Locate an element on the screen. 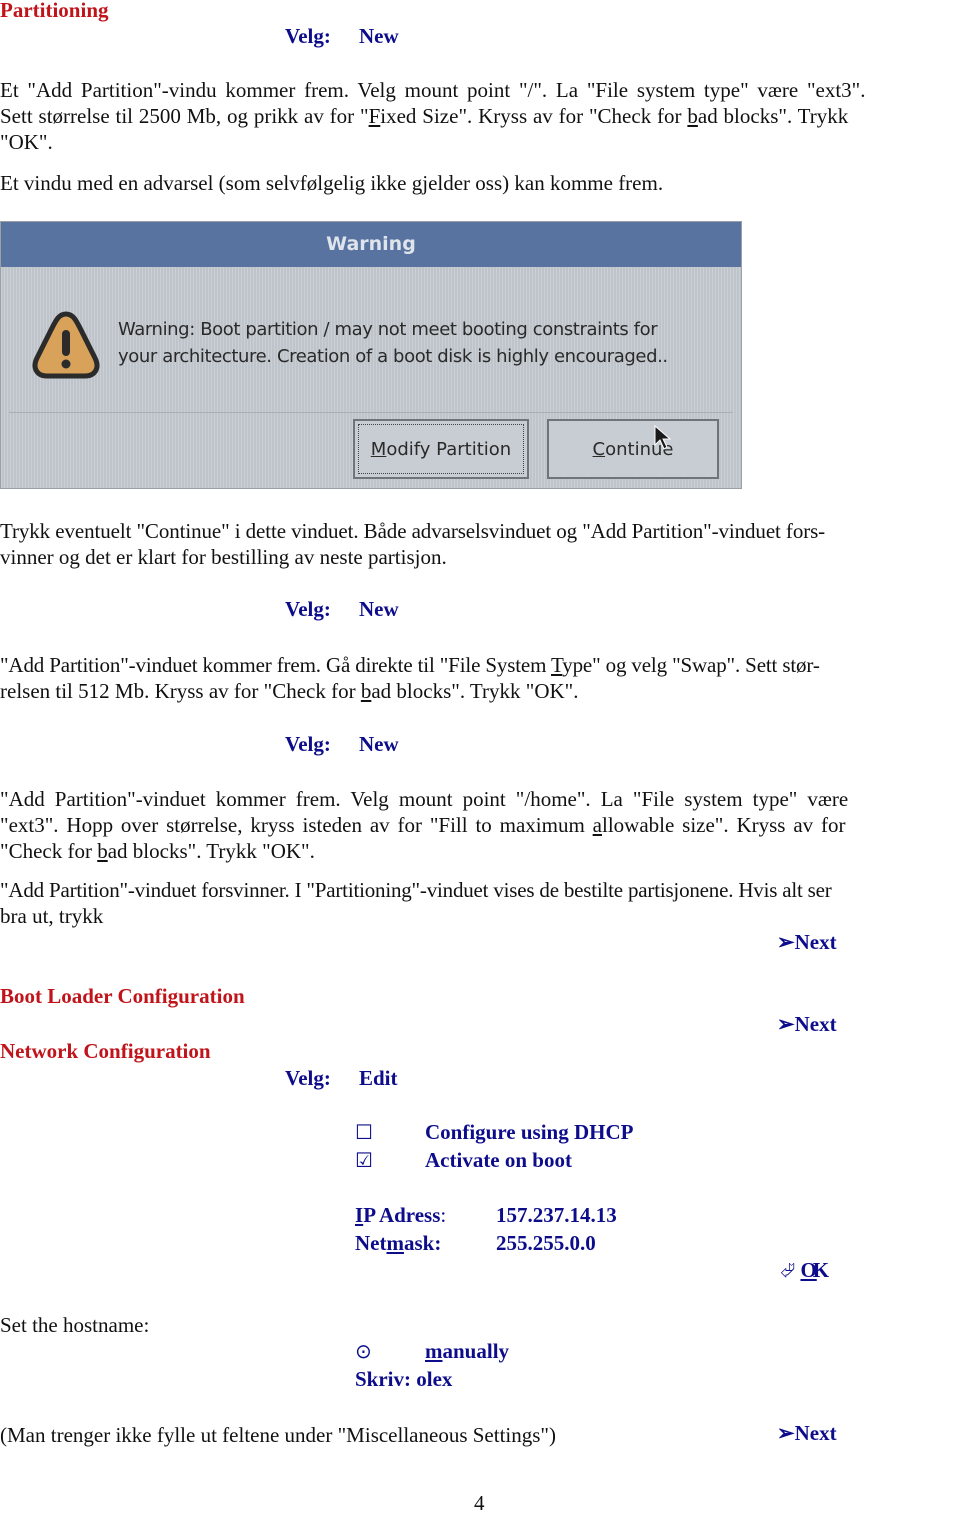 The width and height of the screenshot is (960, 1516). ip-address-value: 157.237.14.13 is located at coordinates (556, 1215).